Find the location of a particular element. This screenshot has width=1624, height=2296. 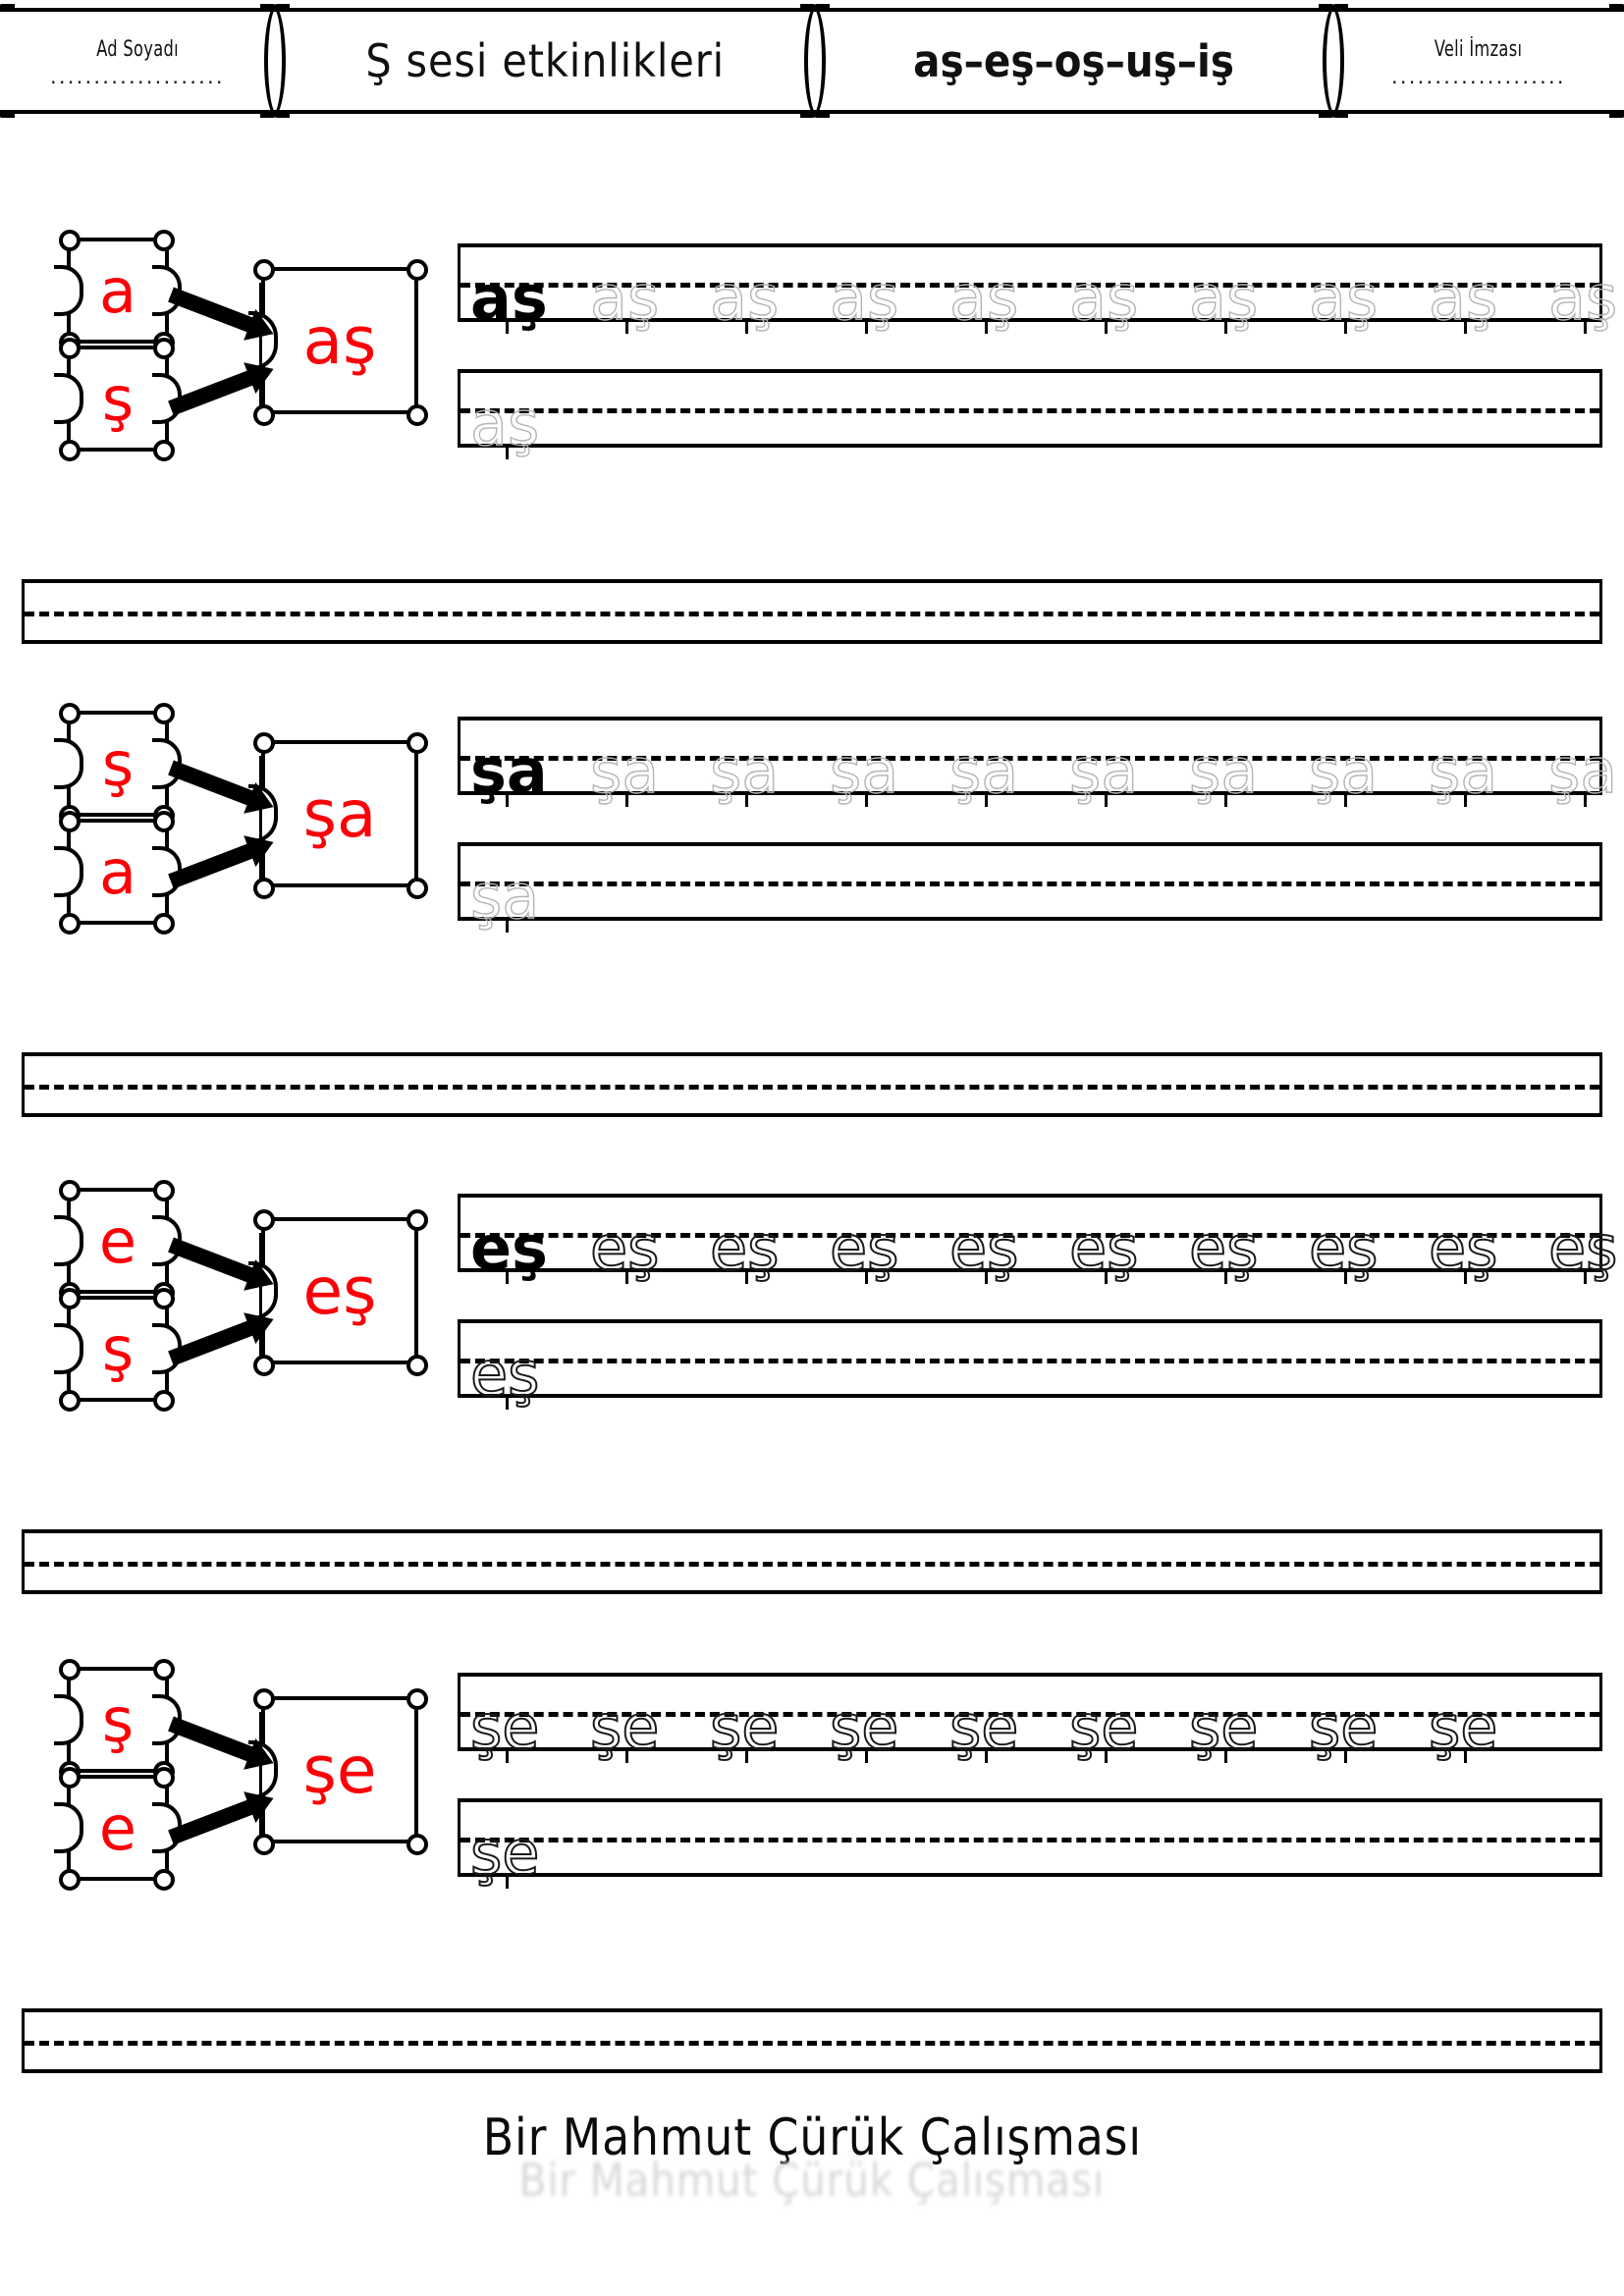

header-syllables-box: aş–eş–oş–uş–iş is located at coordinates (1074, 61).